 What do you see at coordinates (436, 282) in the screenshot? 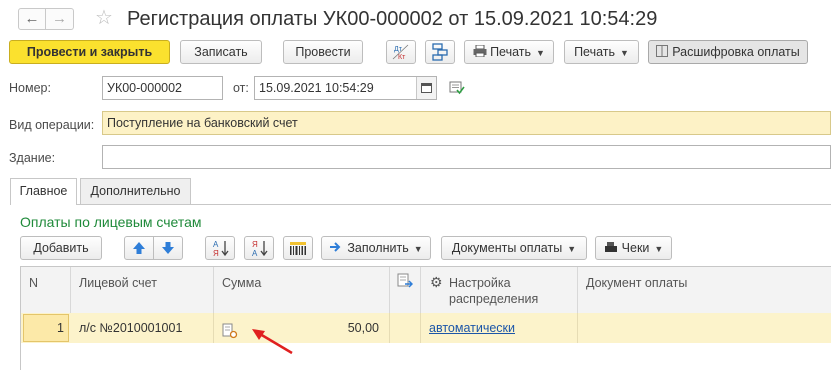
I see `gear-icon: ⚙` at bounding box center [436, 282].